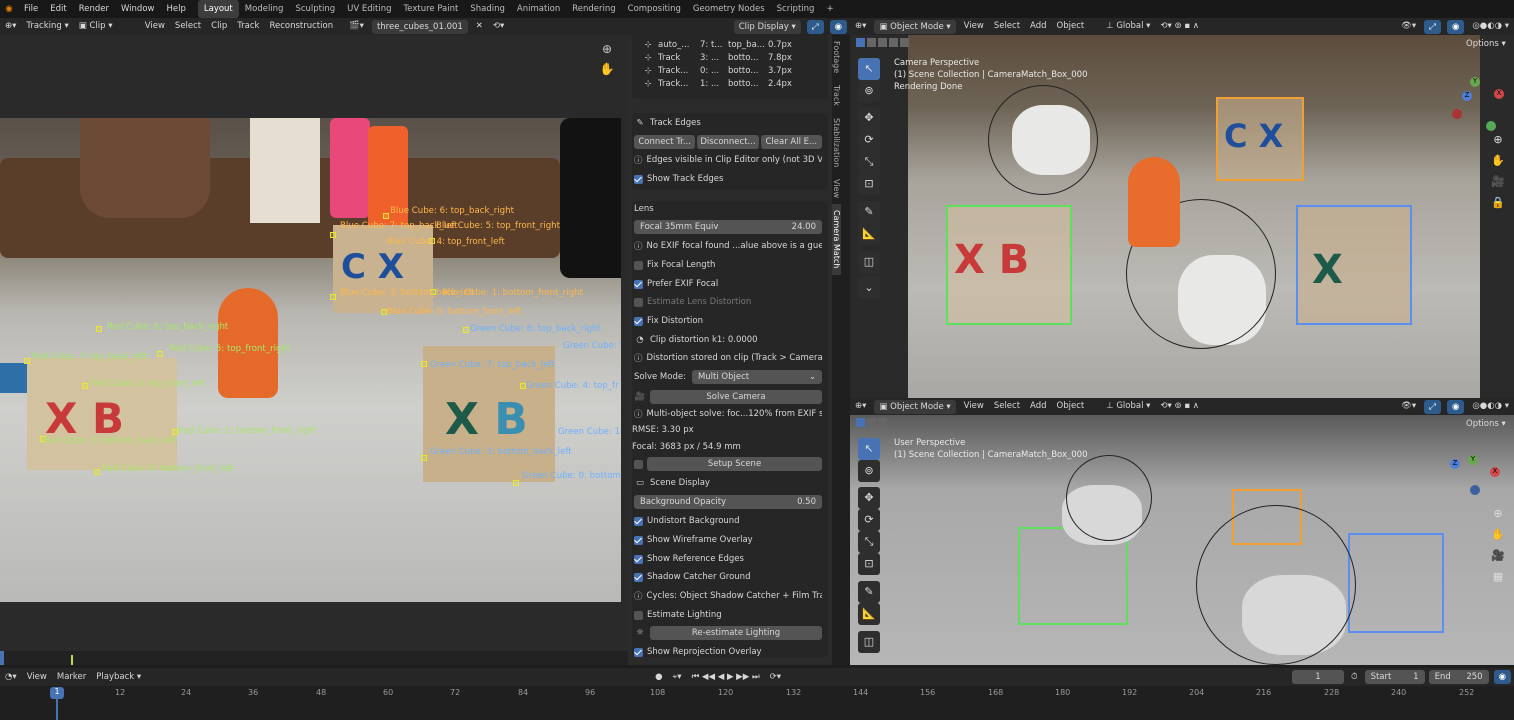 The width and height of the screenshot is (1514, 720). I want to click on reestimate-lighting-button: Re-estimate Lighting, so click(736, 633).